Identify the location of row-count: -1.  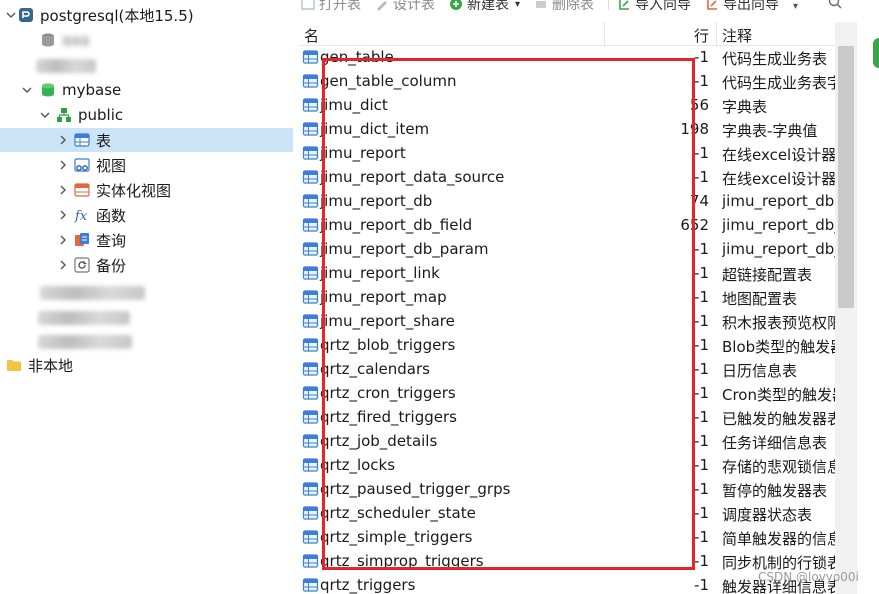
(701, 585).